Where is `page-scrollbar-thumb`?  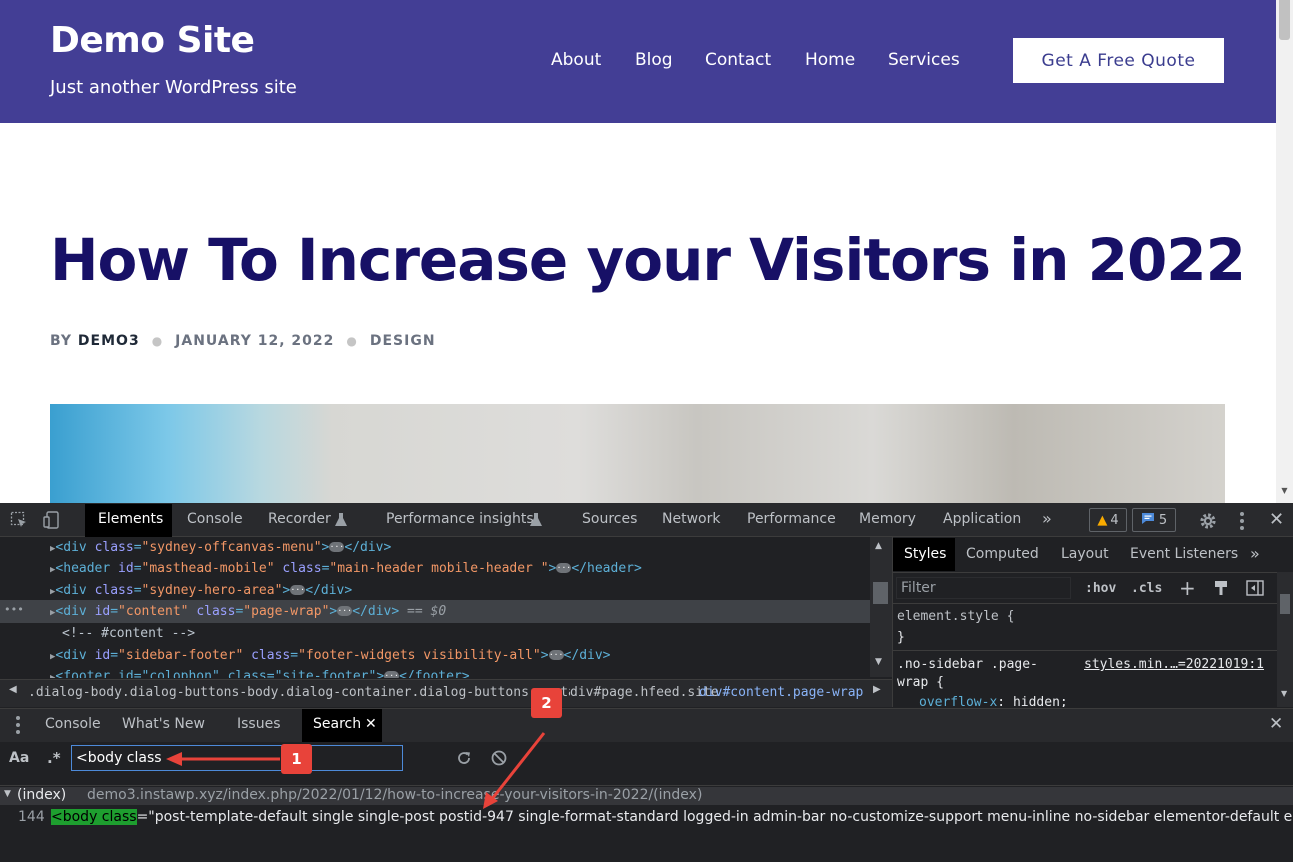 page-scrollbar-thumb is located at coordinates (1284, 20).